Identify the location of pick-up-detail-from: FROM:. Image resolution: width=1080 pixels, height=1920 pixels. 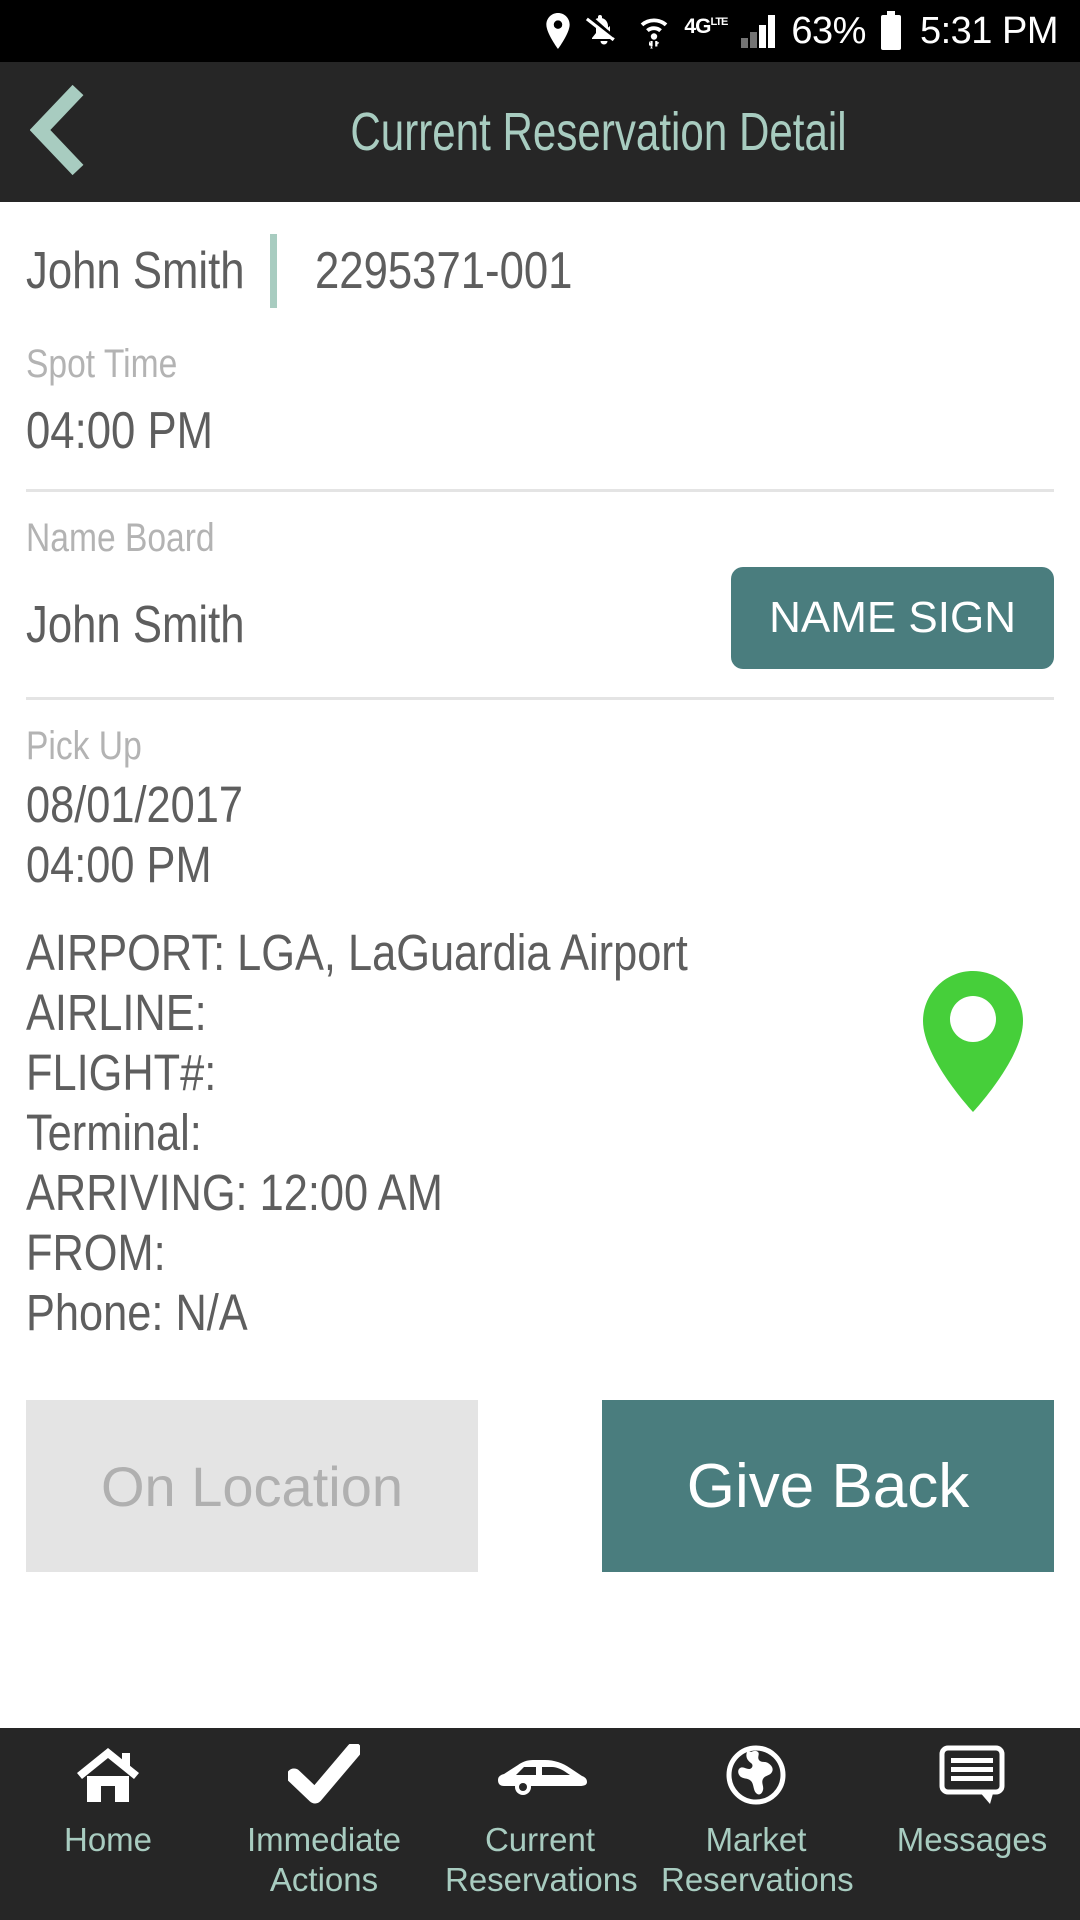
(96, 1252).